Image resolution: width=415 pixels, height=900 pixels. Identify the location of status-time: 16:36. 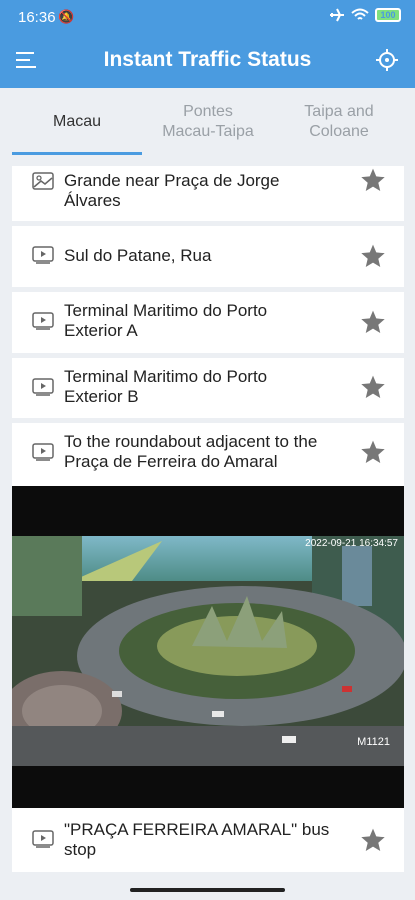
(37, 17).